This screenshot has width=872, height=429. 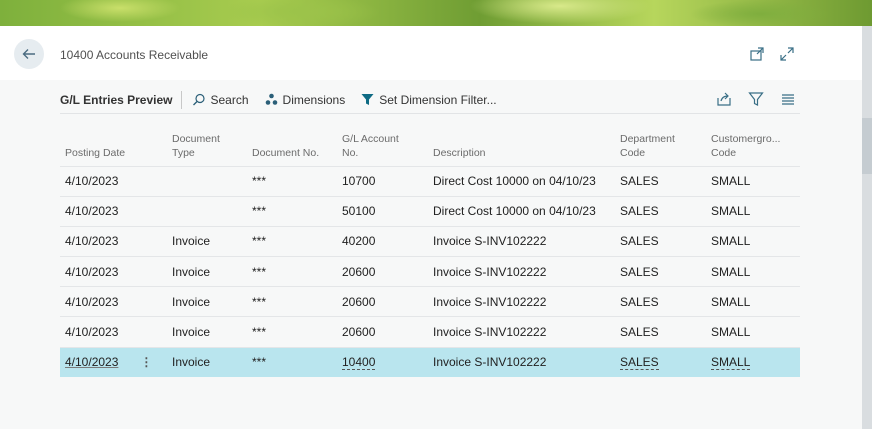 What do you see at coordinates (382, 181) in the screenshot?
I see `cell-gl-account-no: 10700` at bounding box center [382, 181].